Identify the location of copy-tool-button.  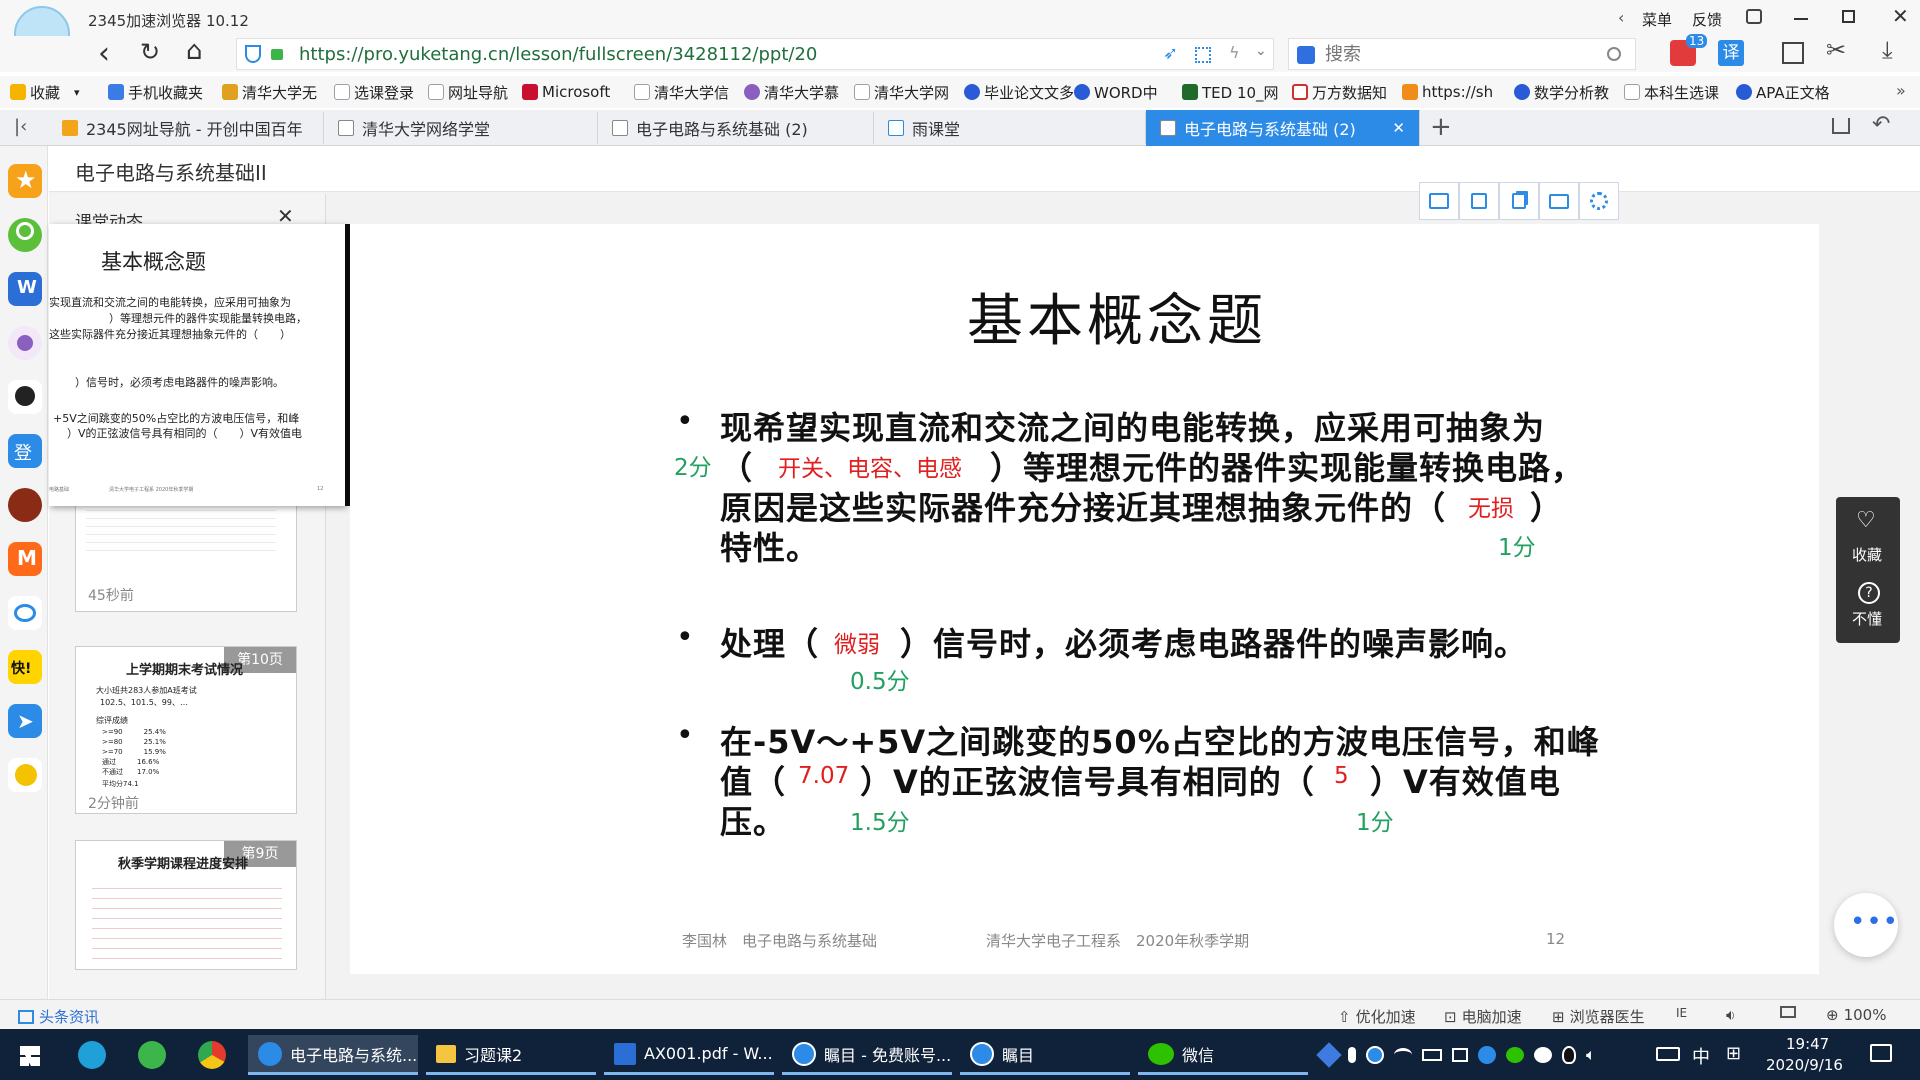
(1519, 201).